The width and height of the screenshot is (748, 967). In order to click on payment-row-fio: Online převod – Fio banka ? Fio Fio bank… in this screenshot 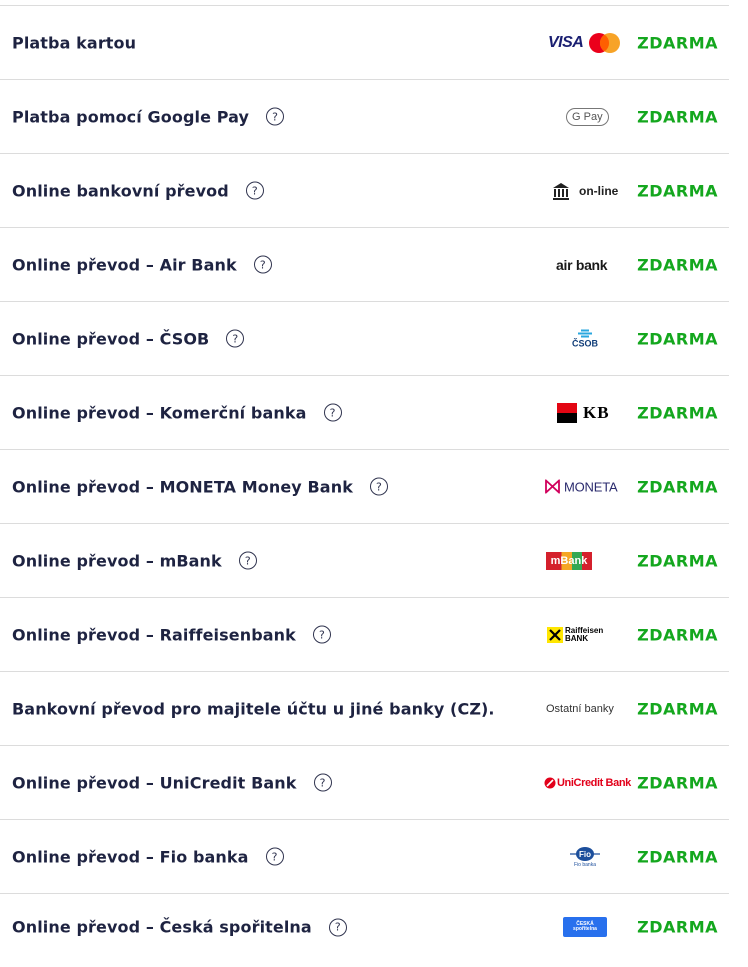, I will do `click(364, 856)`.